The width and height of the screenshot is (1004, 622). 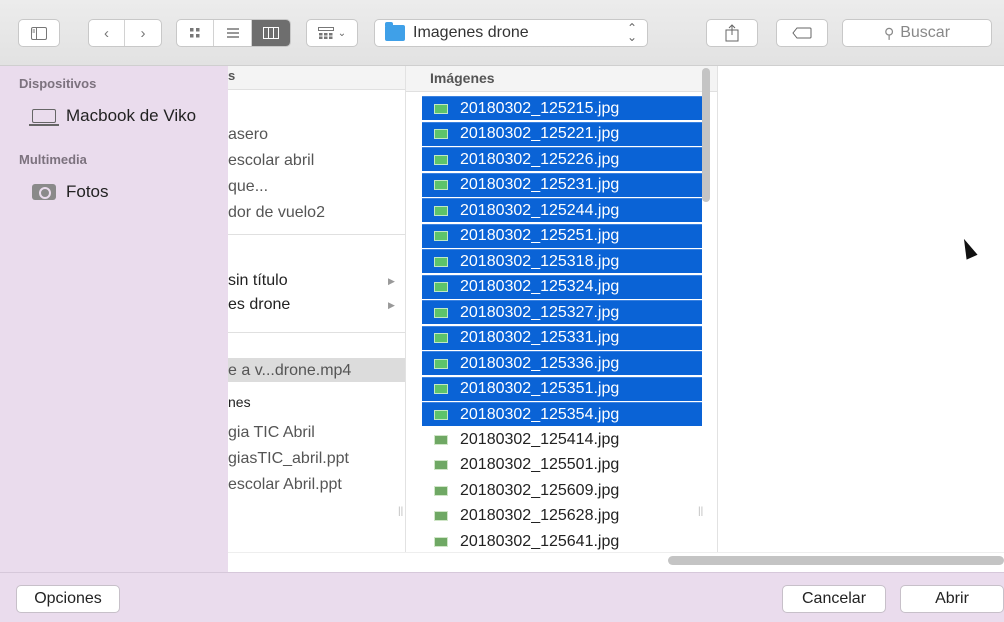 What do you see at coordinates (53, 159) in the screenshot?
I see `sidebar-section-multimedia: Multimedia` at bounding box center [53, 159].